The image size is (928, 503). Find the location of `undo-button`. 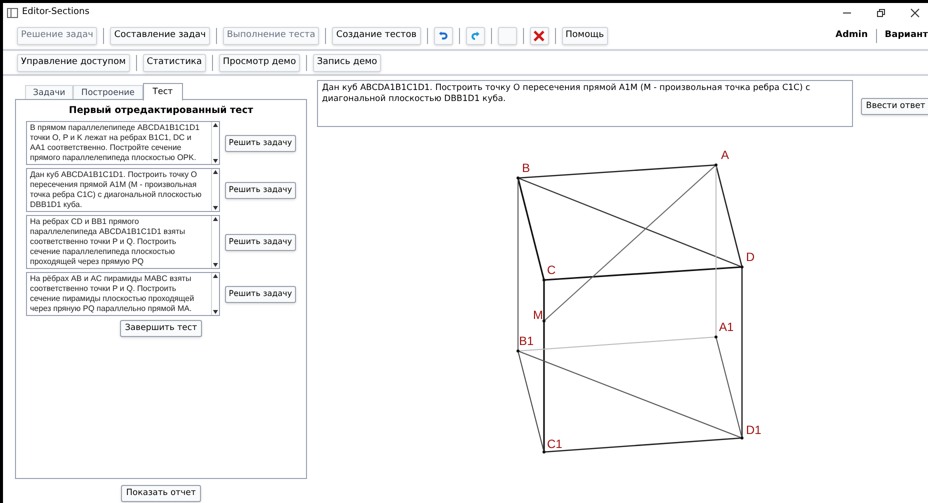

undo-button is located at coordinates (443, 36).